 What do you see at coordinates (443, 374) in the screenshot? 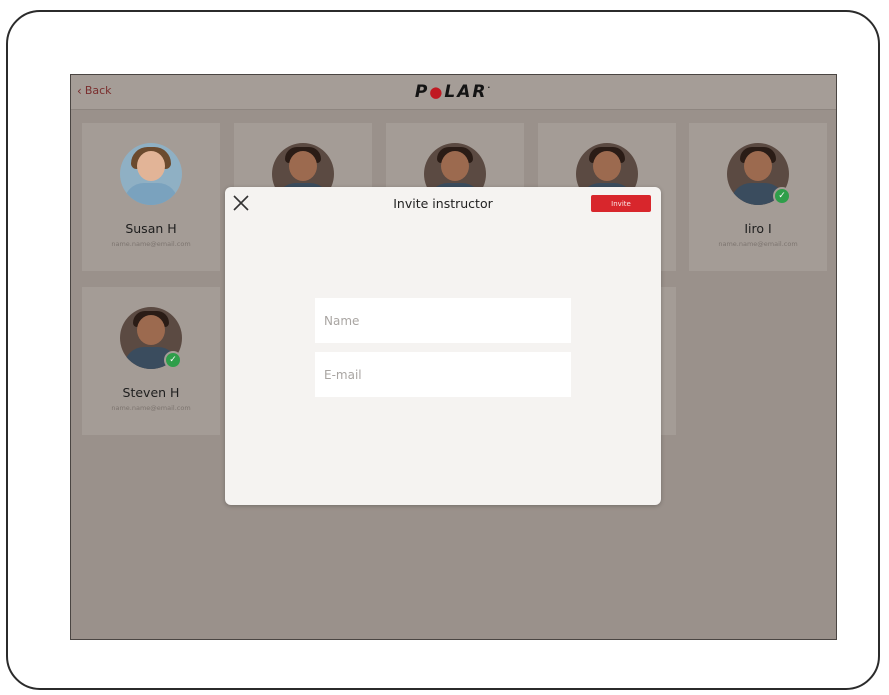
I see `email-input` at bounding box center [443, 374].